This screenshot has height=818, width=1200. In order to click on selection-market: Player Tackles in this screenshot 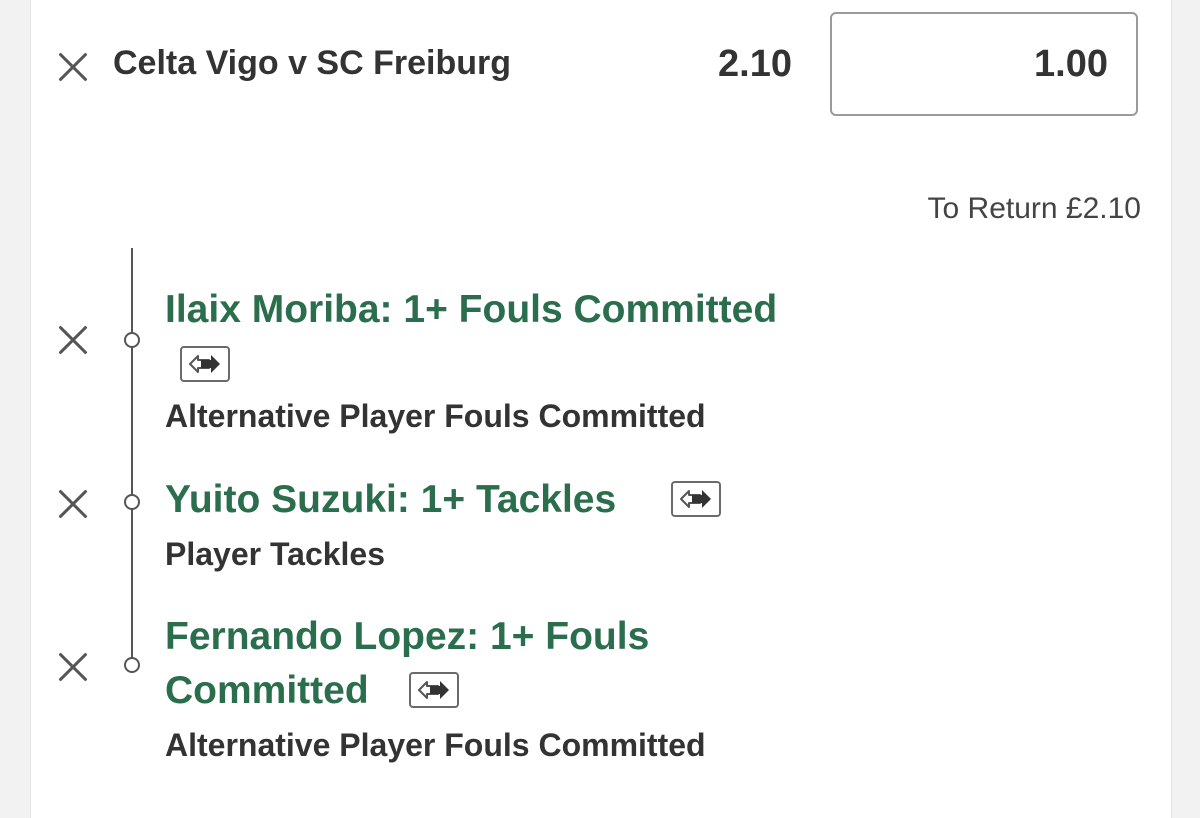, I will do `click(275, 554)`.